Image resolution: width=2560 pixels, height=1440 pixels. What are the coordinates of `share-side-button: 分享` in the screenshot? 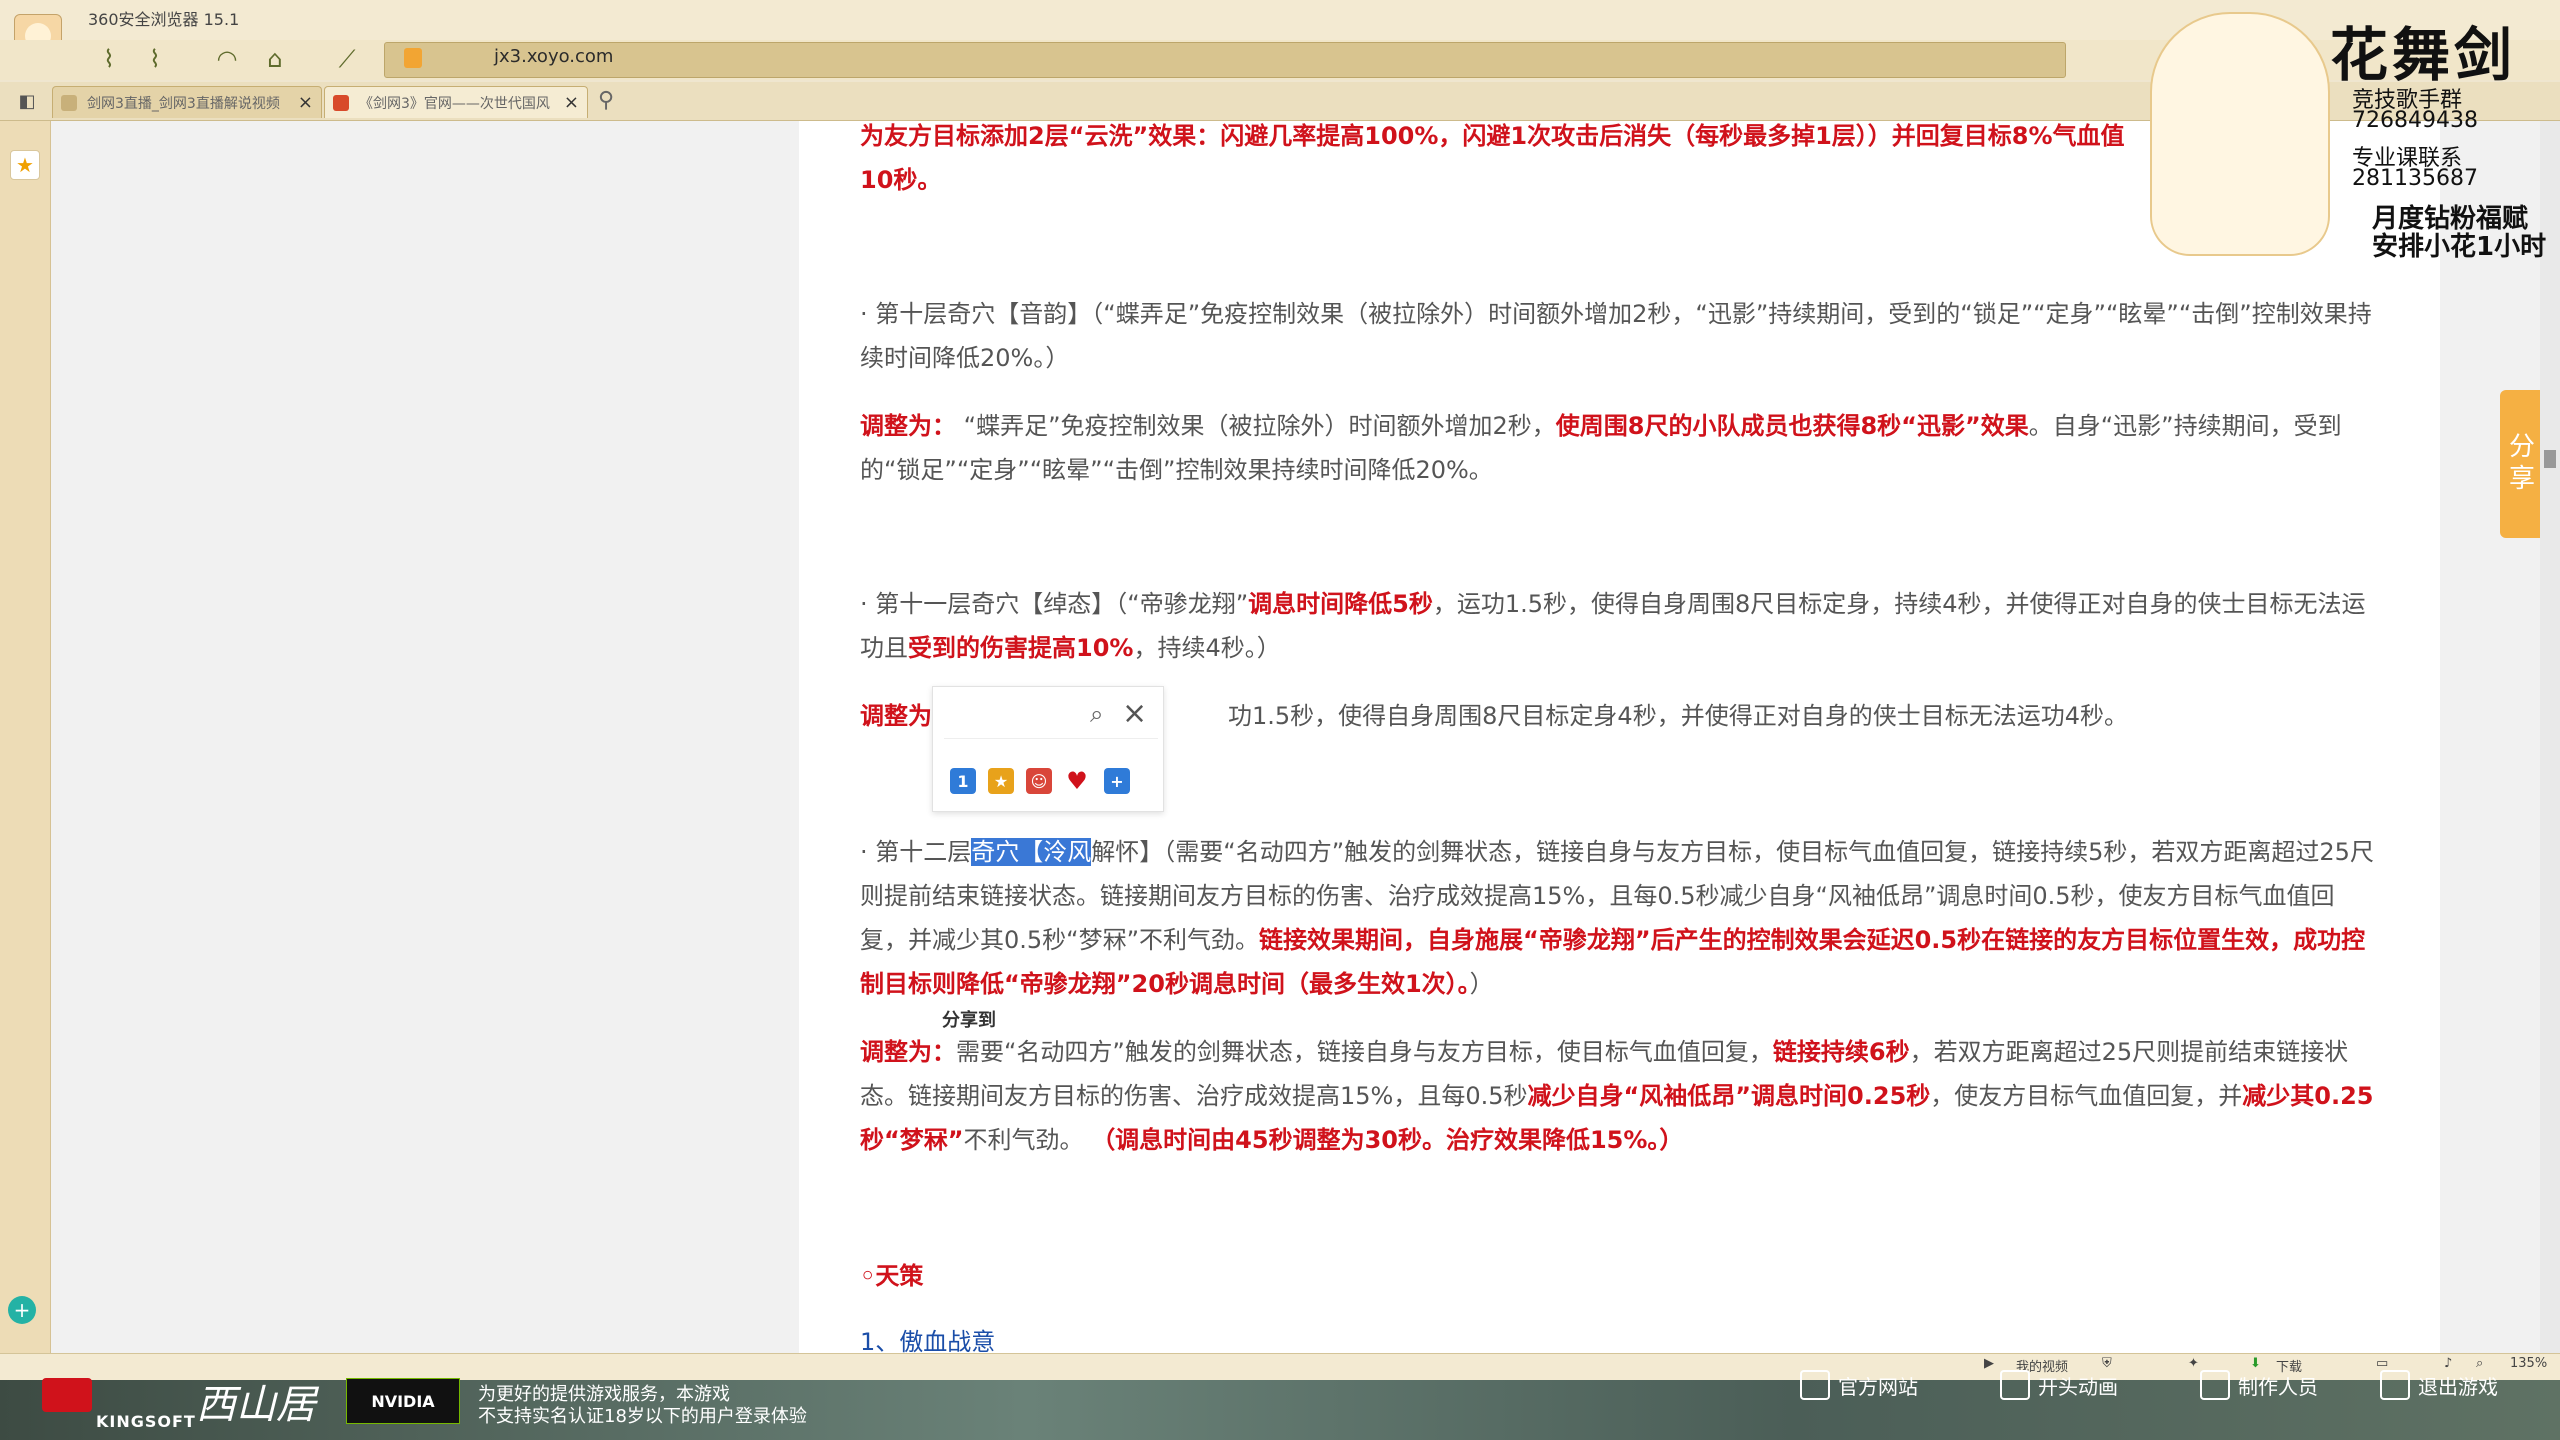 It's located at (2520, 464).